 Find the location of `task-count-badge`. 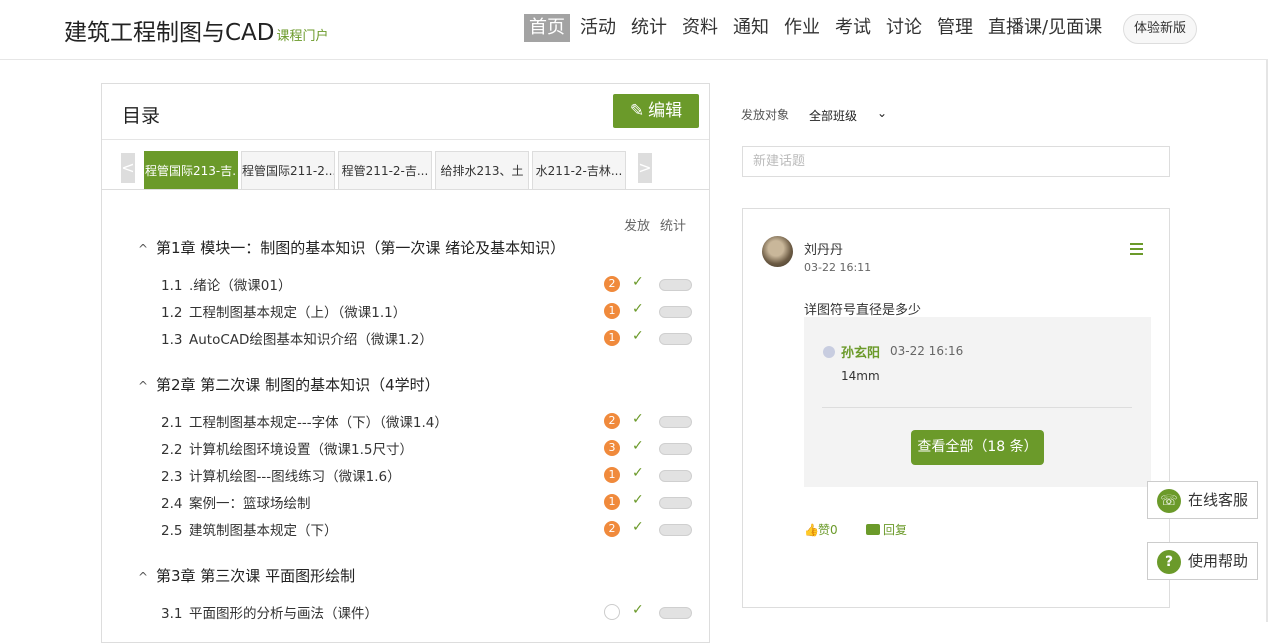

task-count-badge is located at coordinates (612, 611).